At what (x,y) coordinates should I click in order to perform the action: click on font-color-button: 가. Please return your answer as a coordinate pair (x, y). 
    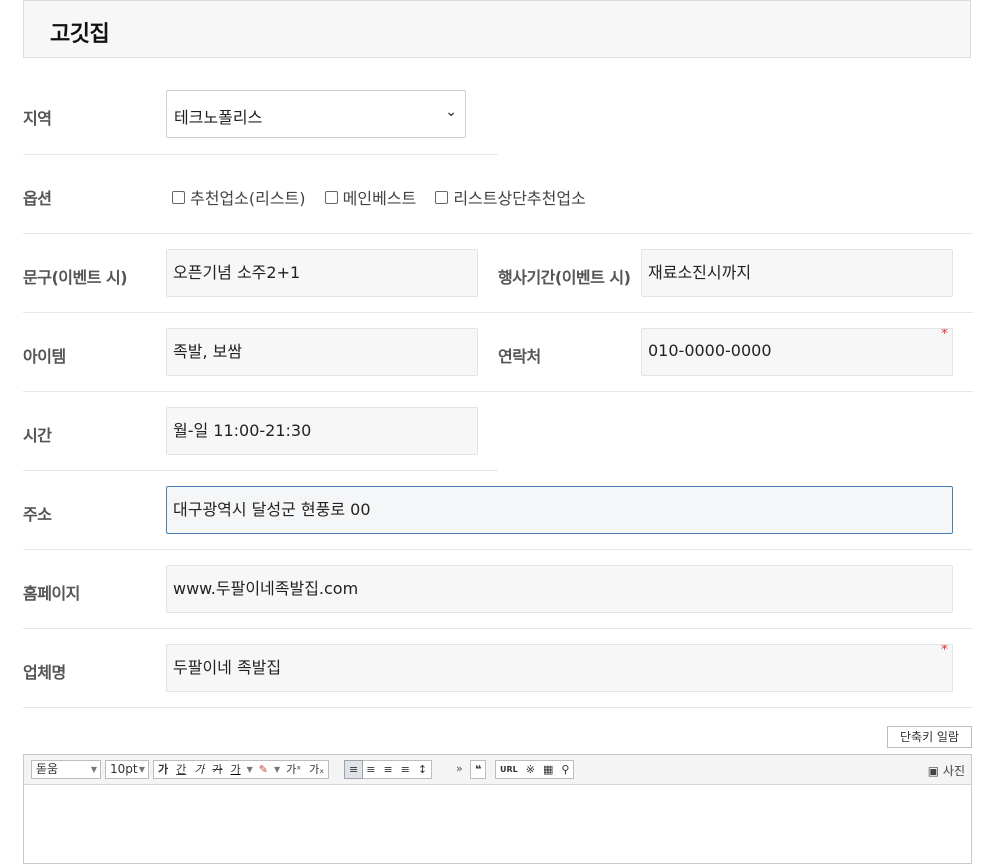
    Looking at the image, I should click on (236, 769).